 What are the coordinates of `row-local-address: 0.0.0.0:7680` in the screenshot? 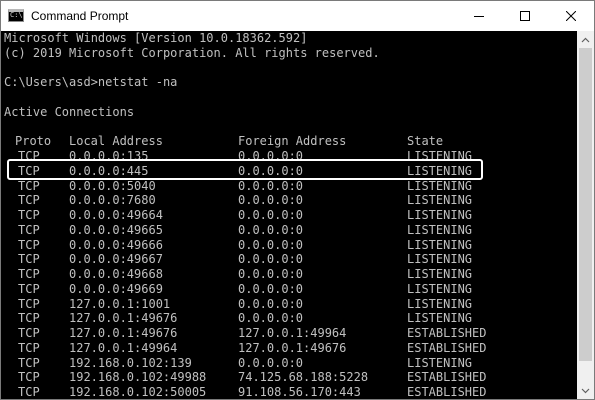 It's located at (112, 200).